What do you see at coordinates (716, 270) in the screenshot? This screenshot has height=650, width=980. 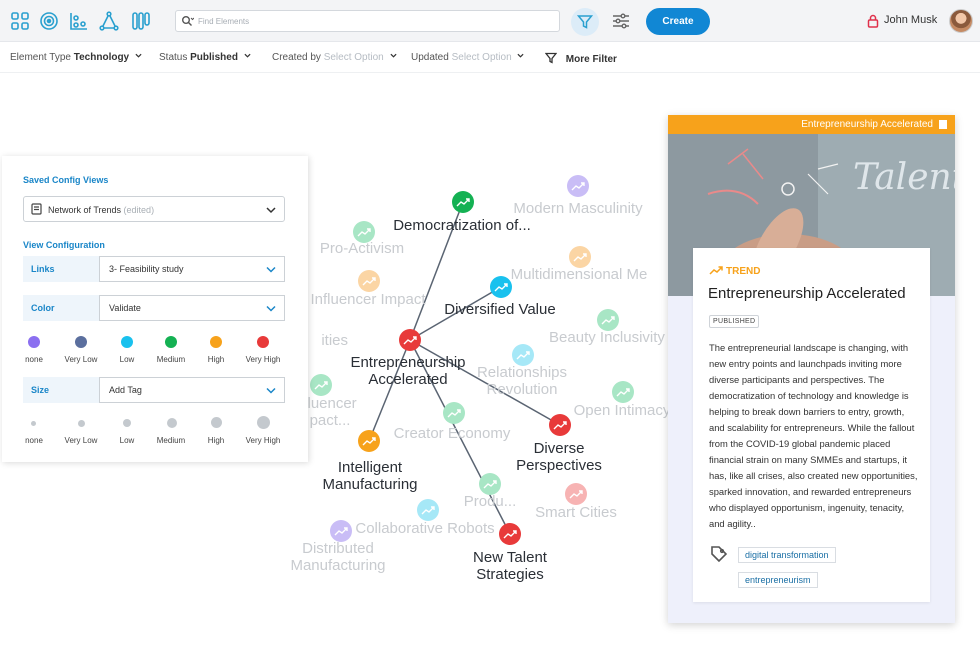 I see `trend-icon` at bounding box center [716, 270].